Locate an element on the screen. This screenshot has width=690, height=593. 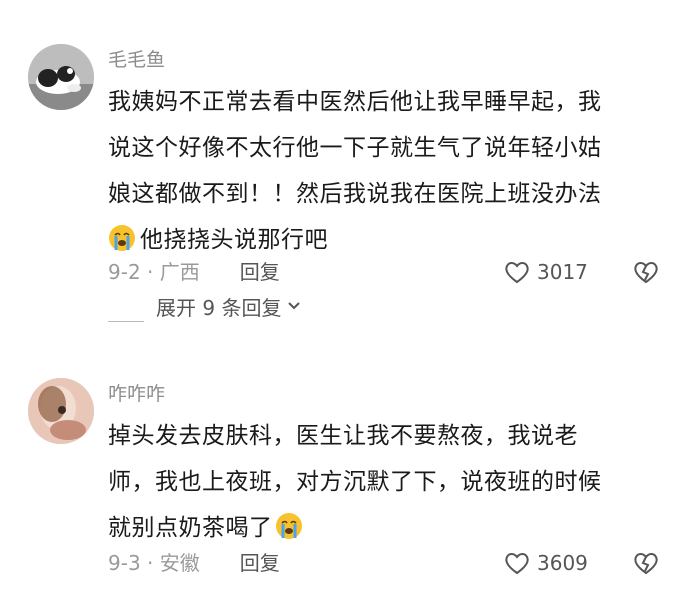
comment-meta: 9-2 · 广西 回复 is located at coordinates (194, 272).